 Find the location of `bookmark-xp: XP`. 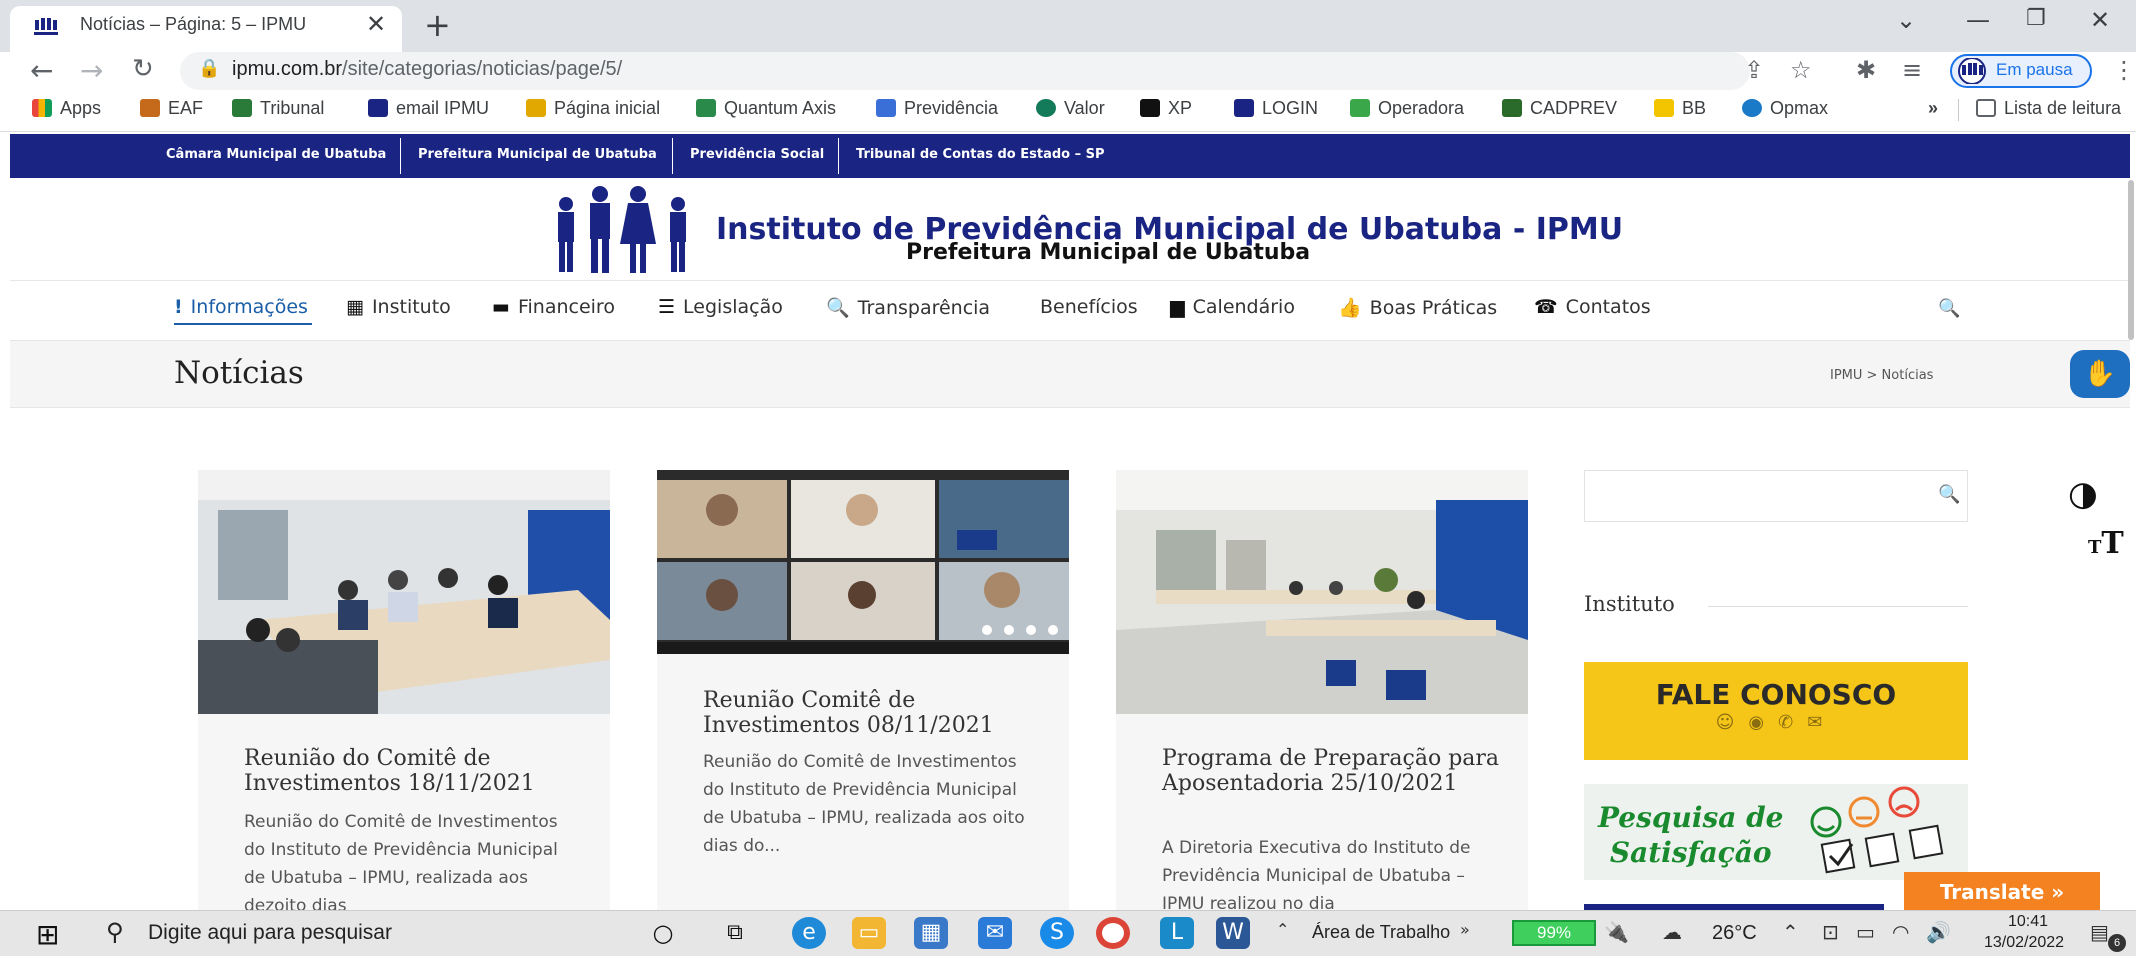

bookmark-xp: XP is located at coordinates (1166, 108).